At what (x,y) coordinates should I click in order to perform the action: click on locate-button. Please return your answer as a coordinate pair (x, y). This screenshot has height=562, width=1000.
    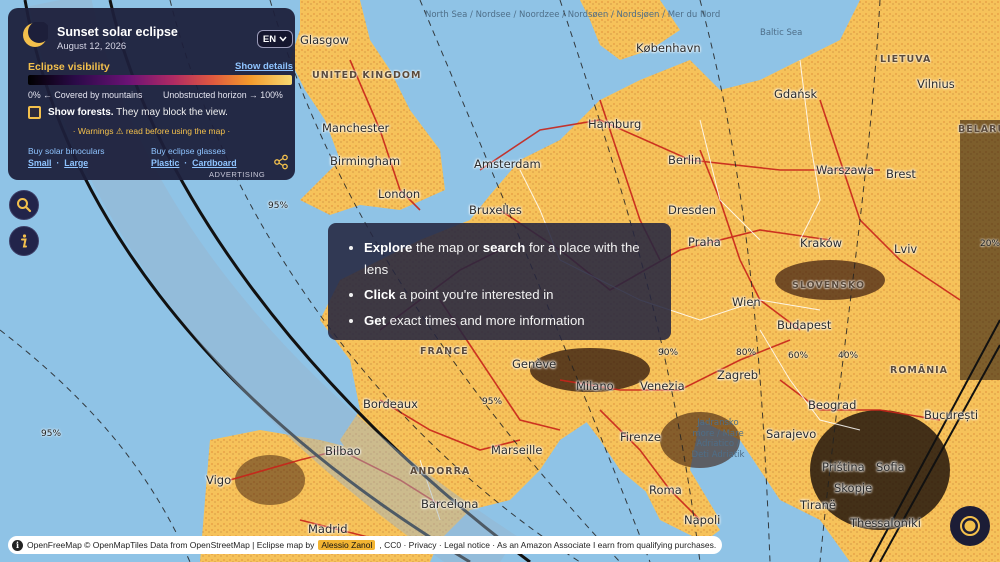
    Looking at the image, I should click on (970, 526).